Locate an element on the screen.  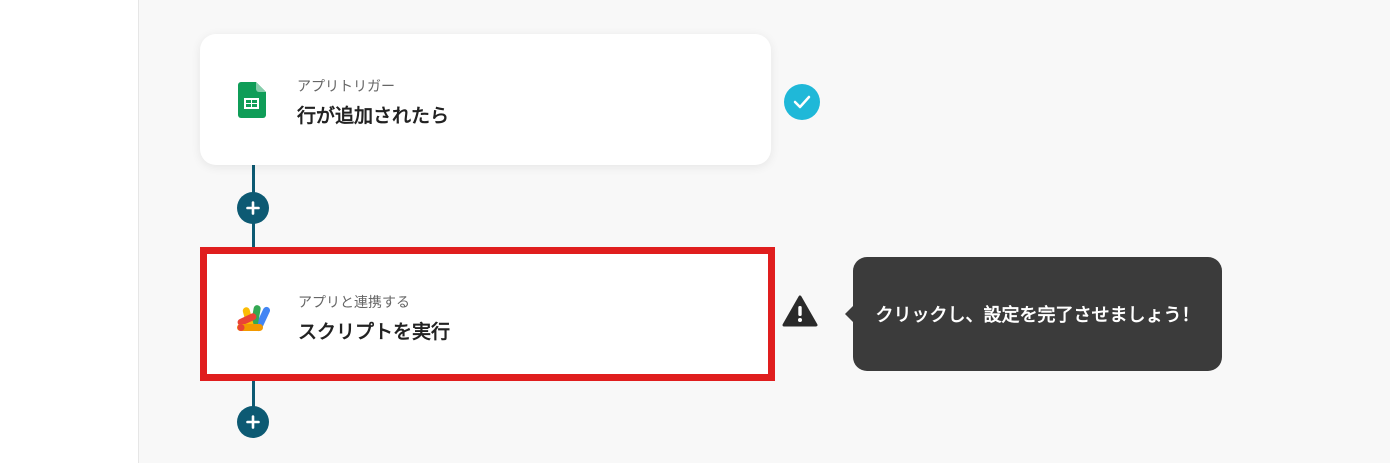
trigger-card: アプリトリガー 行が追加されたら is located at coordinates (485, 99).